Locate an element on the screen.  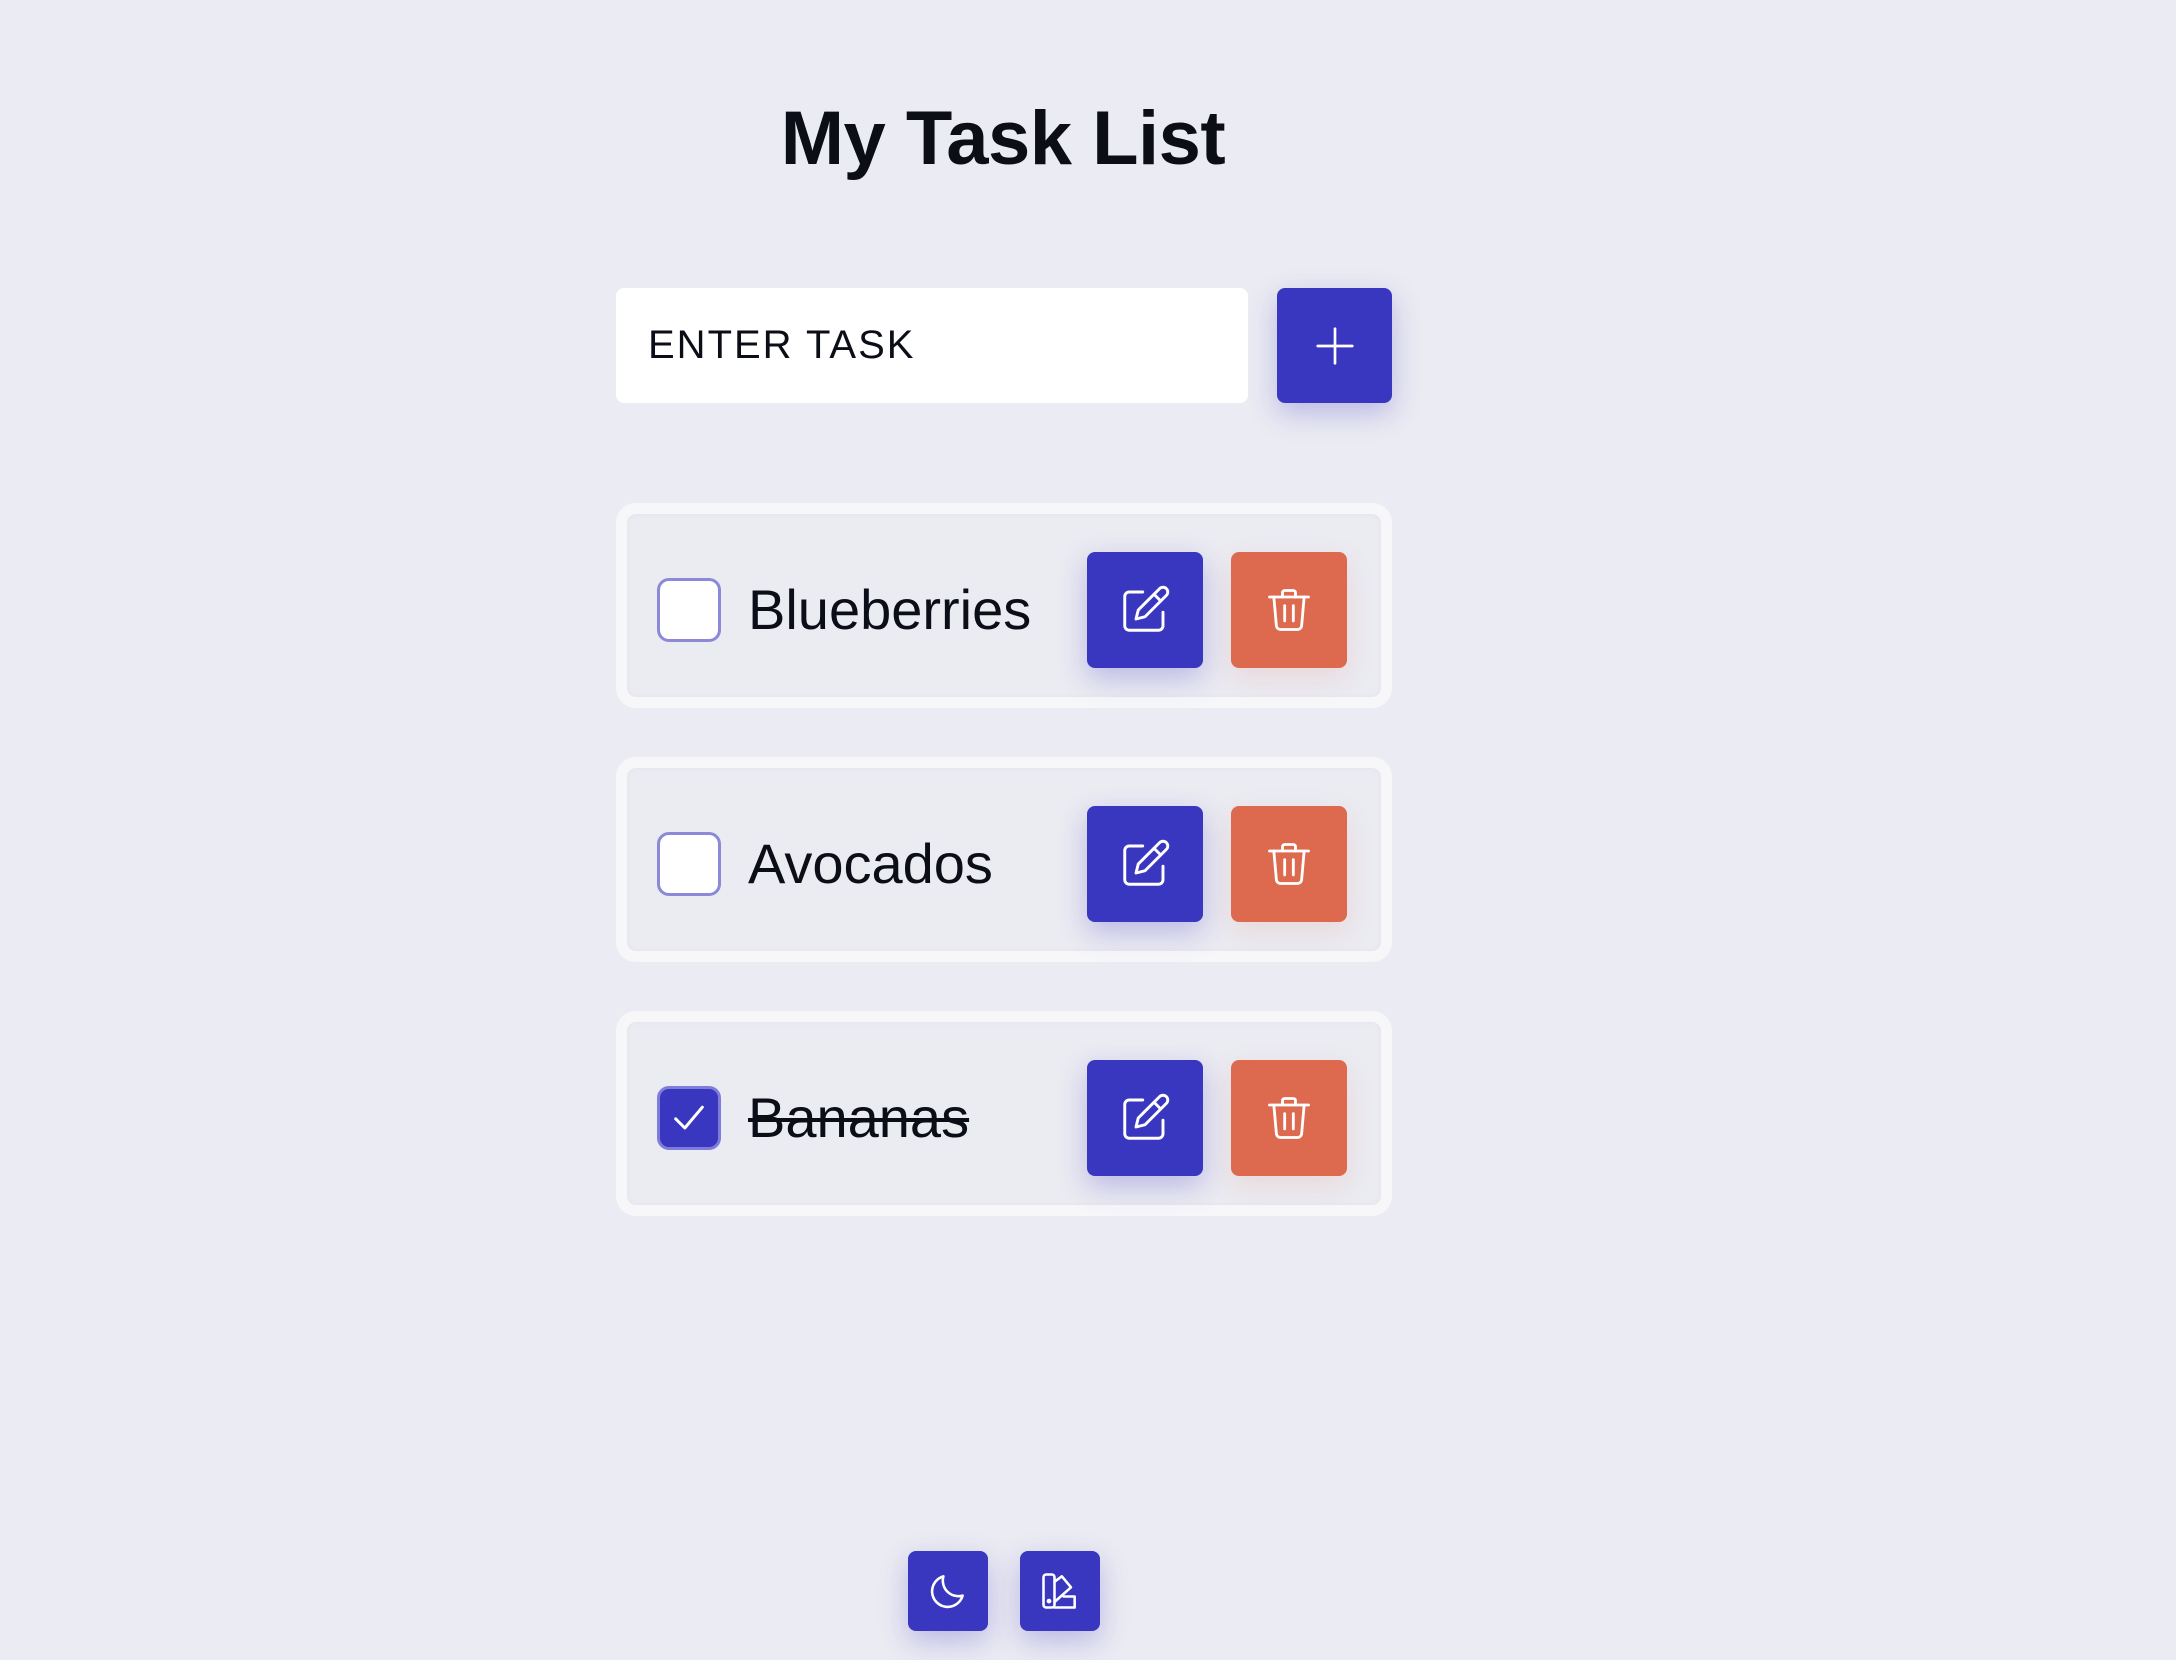
plus-icon is located at coordinates (1335, 346).